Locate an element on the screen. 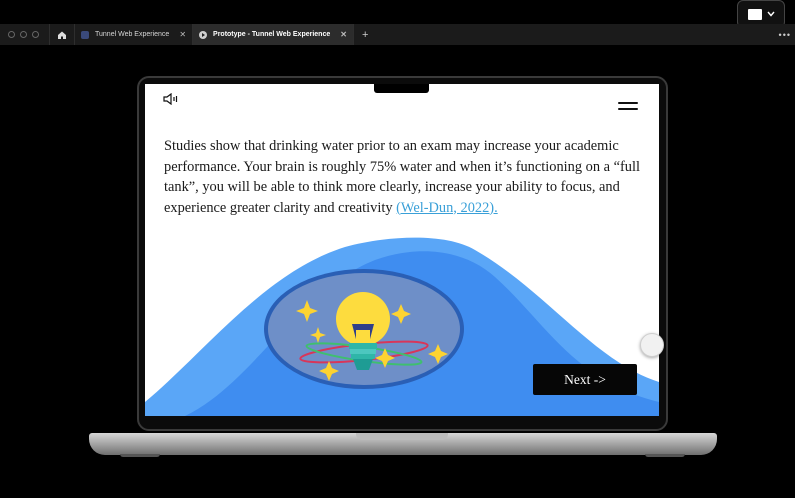 The image size is (795, 498). tab-tunnel-web-experience: Tunnel Web Experience ✕ is located at coordinates (134, 34).